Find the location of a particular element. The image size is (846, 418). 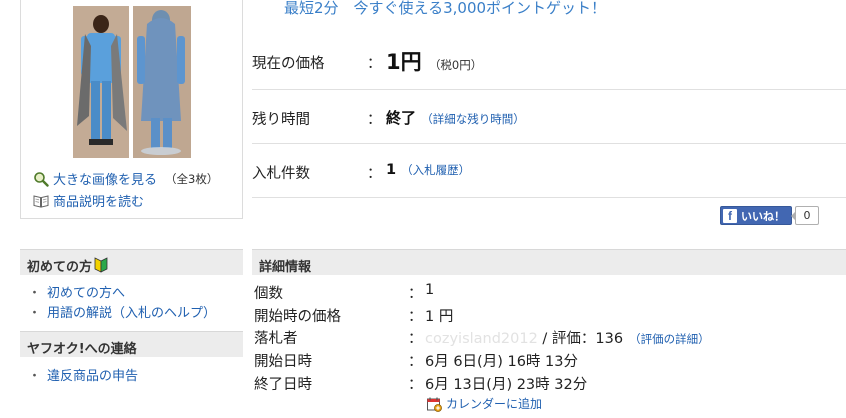

read-description-link: 商品説明を読む is located at coordinates (88, 200).